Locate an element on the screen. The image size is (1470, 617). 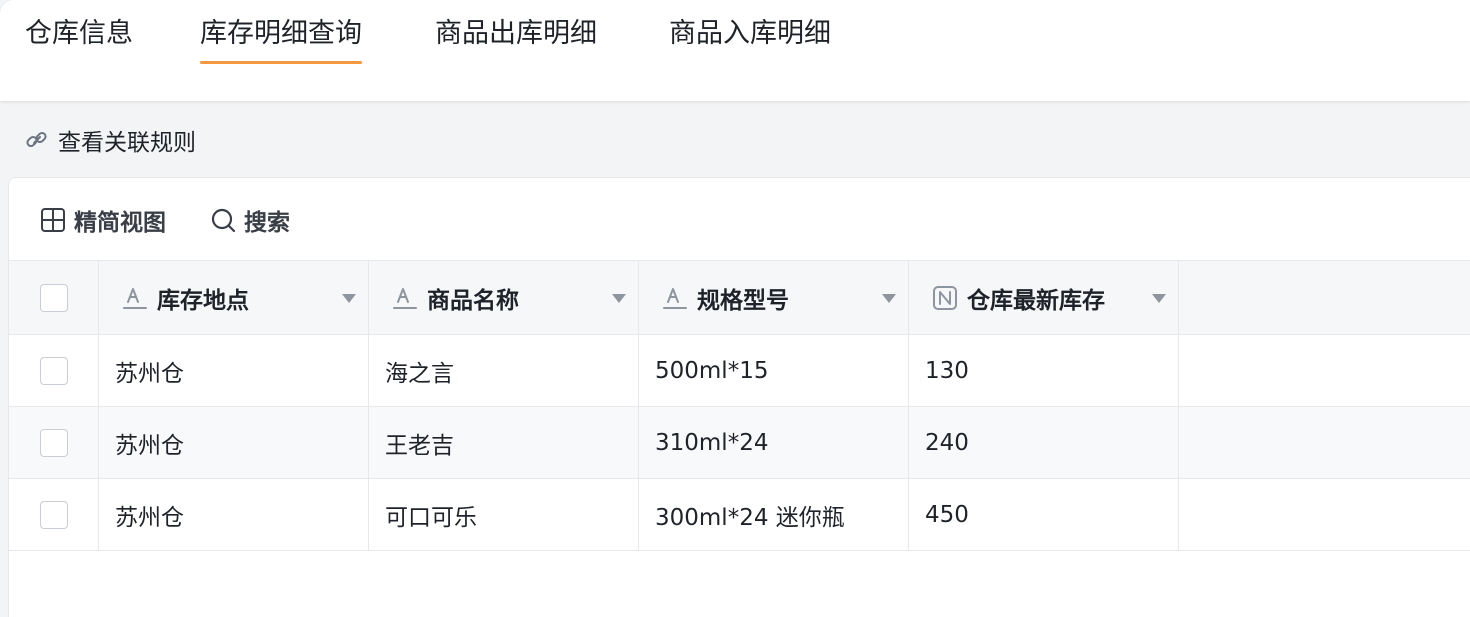
tab-outbound-detail: 商品出库明细 is located at coordinates (516, 34).